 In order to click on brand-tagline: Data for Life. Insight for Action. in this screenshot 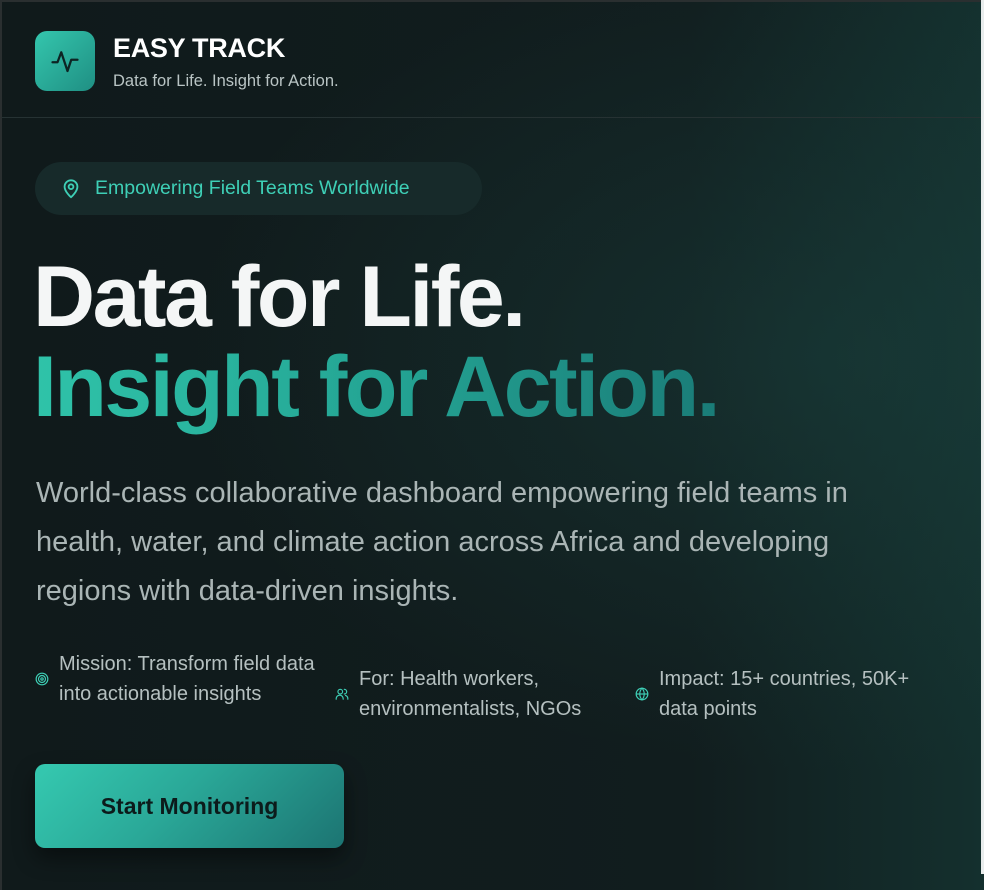, I will do `click(226, 81)`.